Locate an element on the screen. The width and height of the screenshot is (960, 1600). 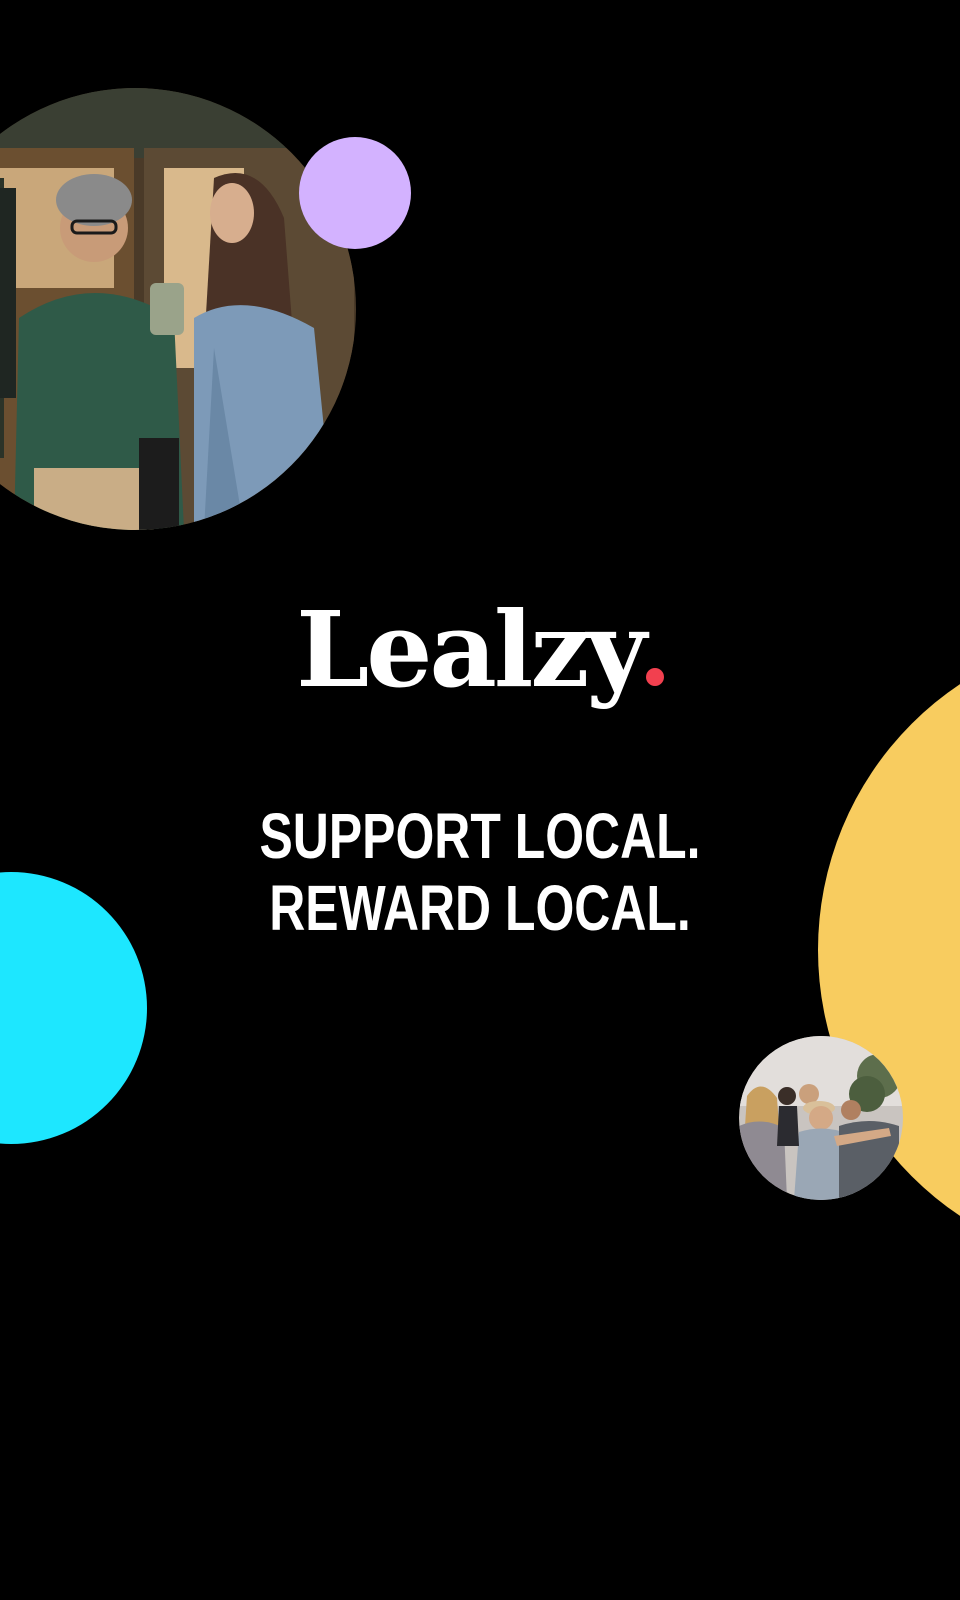
brand-logo: Lealzy is located at coordinates (480, 650).